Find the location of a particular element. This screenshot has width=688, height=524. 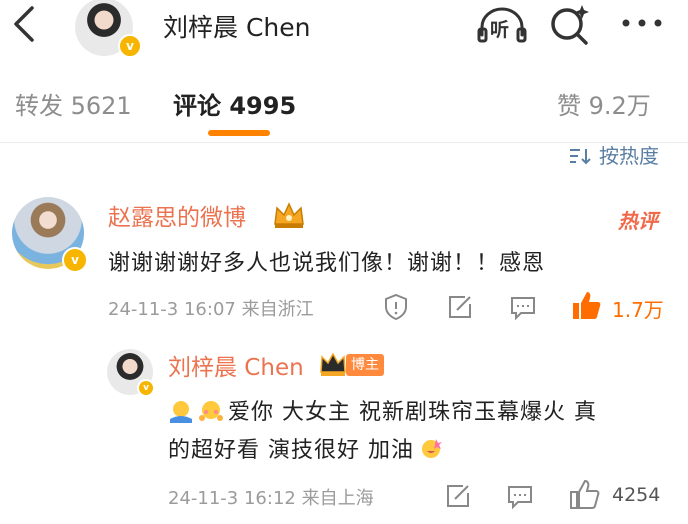

active-tab-indicator is located at coordinates (239, 133).